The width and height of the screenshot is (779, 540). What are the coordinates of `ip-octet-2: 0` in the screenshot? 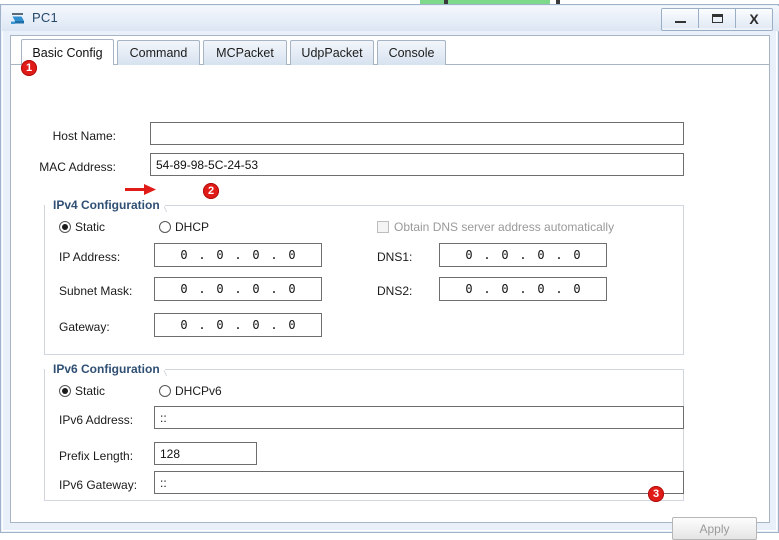 It's located at (220, 255).